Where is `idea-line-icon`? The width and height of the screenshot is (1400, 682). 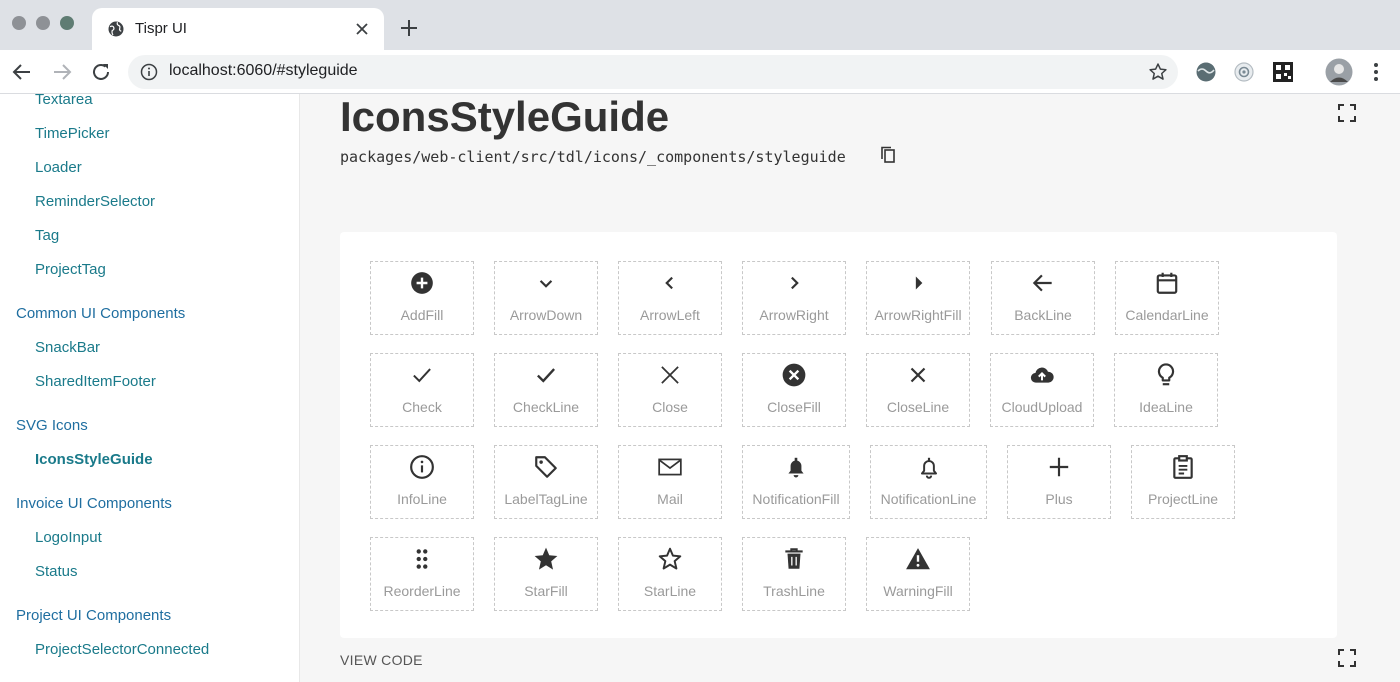 idea-line-icon is located at coordinates (1166, 374).